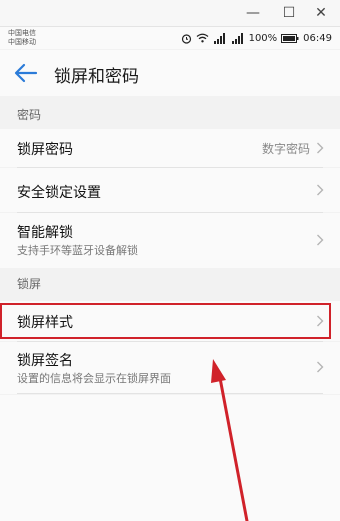  What do you see at coordinates (170, 13) in the screenshot?
I see `window-title-bar: — ☐ ✕` at bounding box center [170, 13].